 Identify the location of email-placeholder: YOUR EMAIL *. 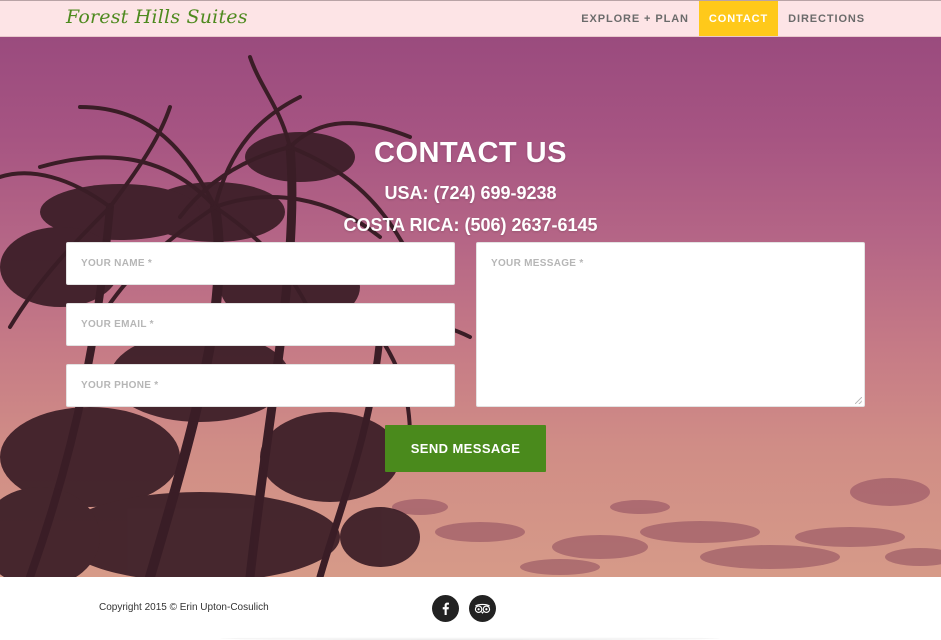
(117, 324).